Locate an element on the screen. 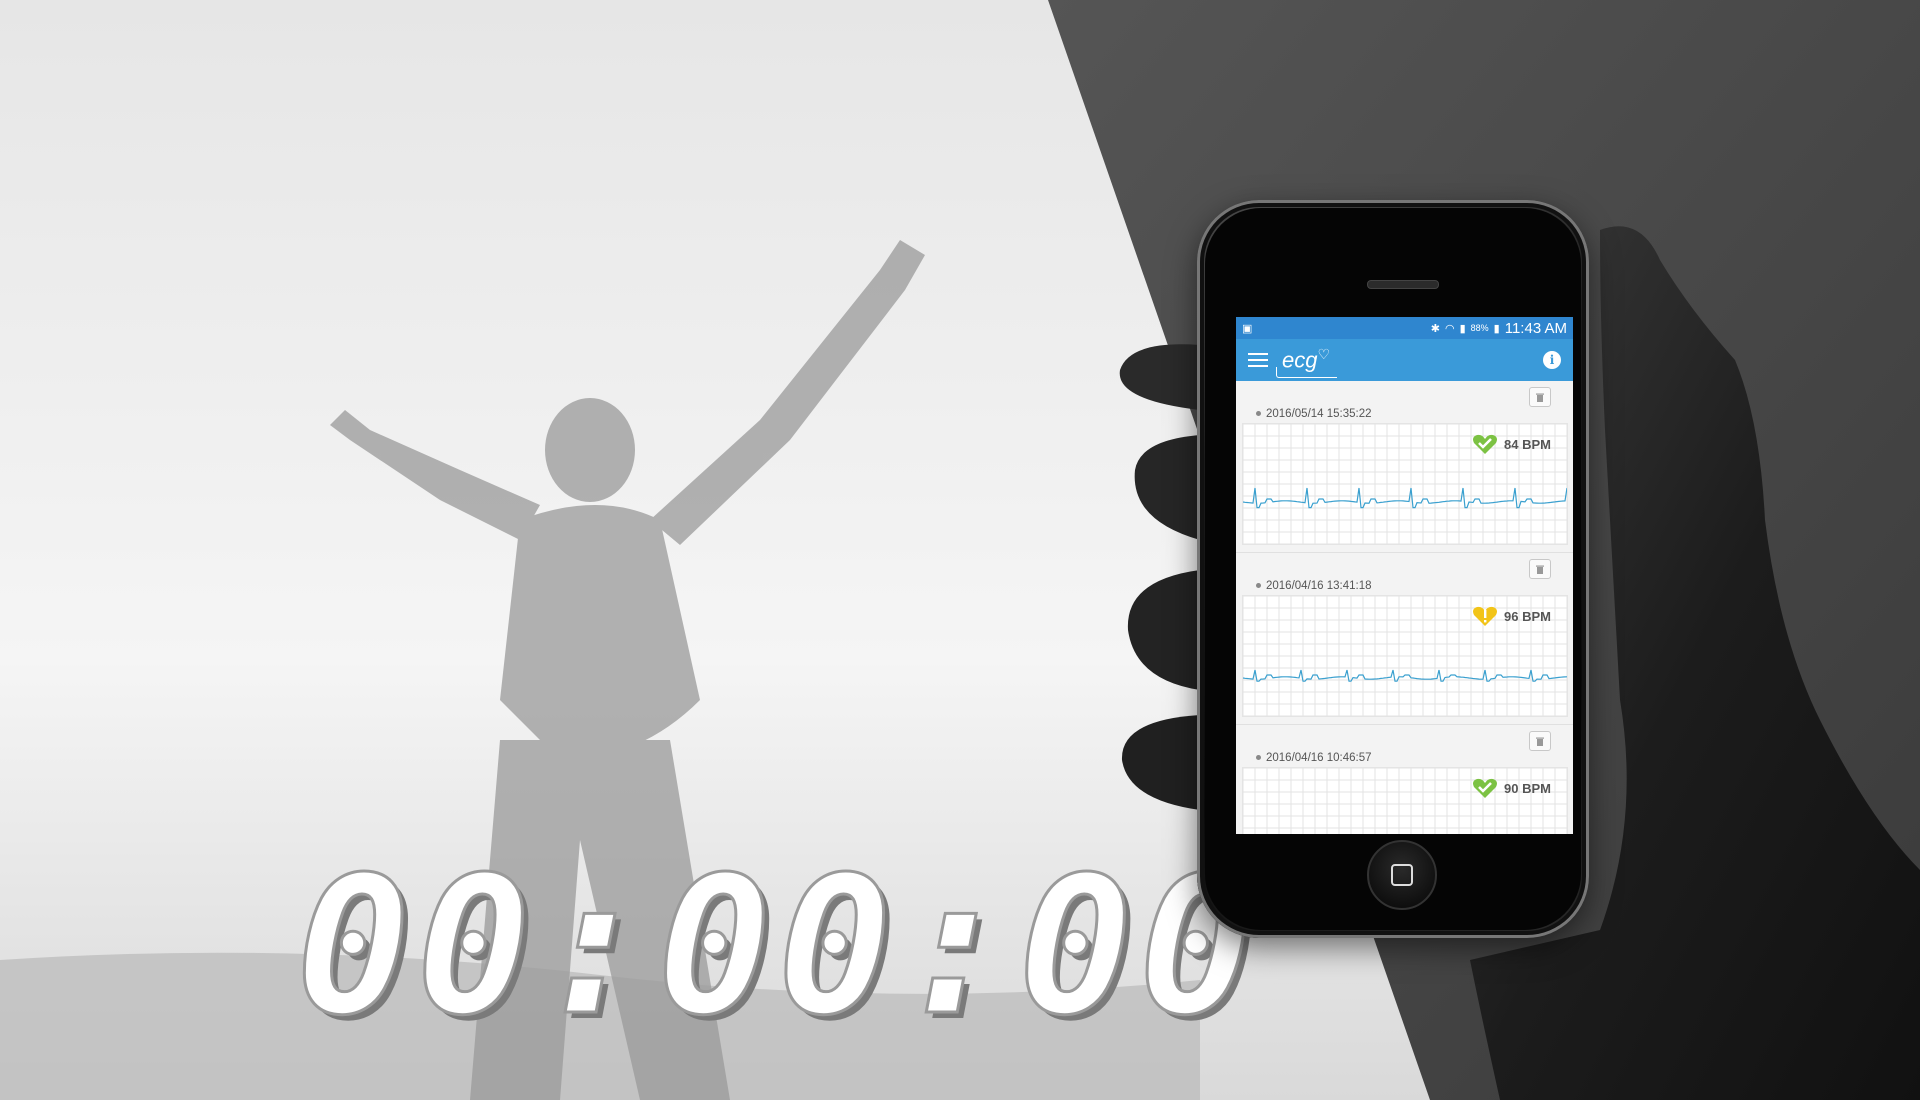  record-timestamp: 2016/04/16 13:41:18 is located at coordinates (1314, 586).